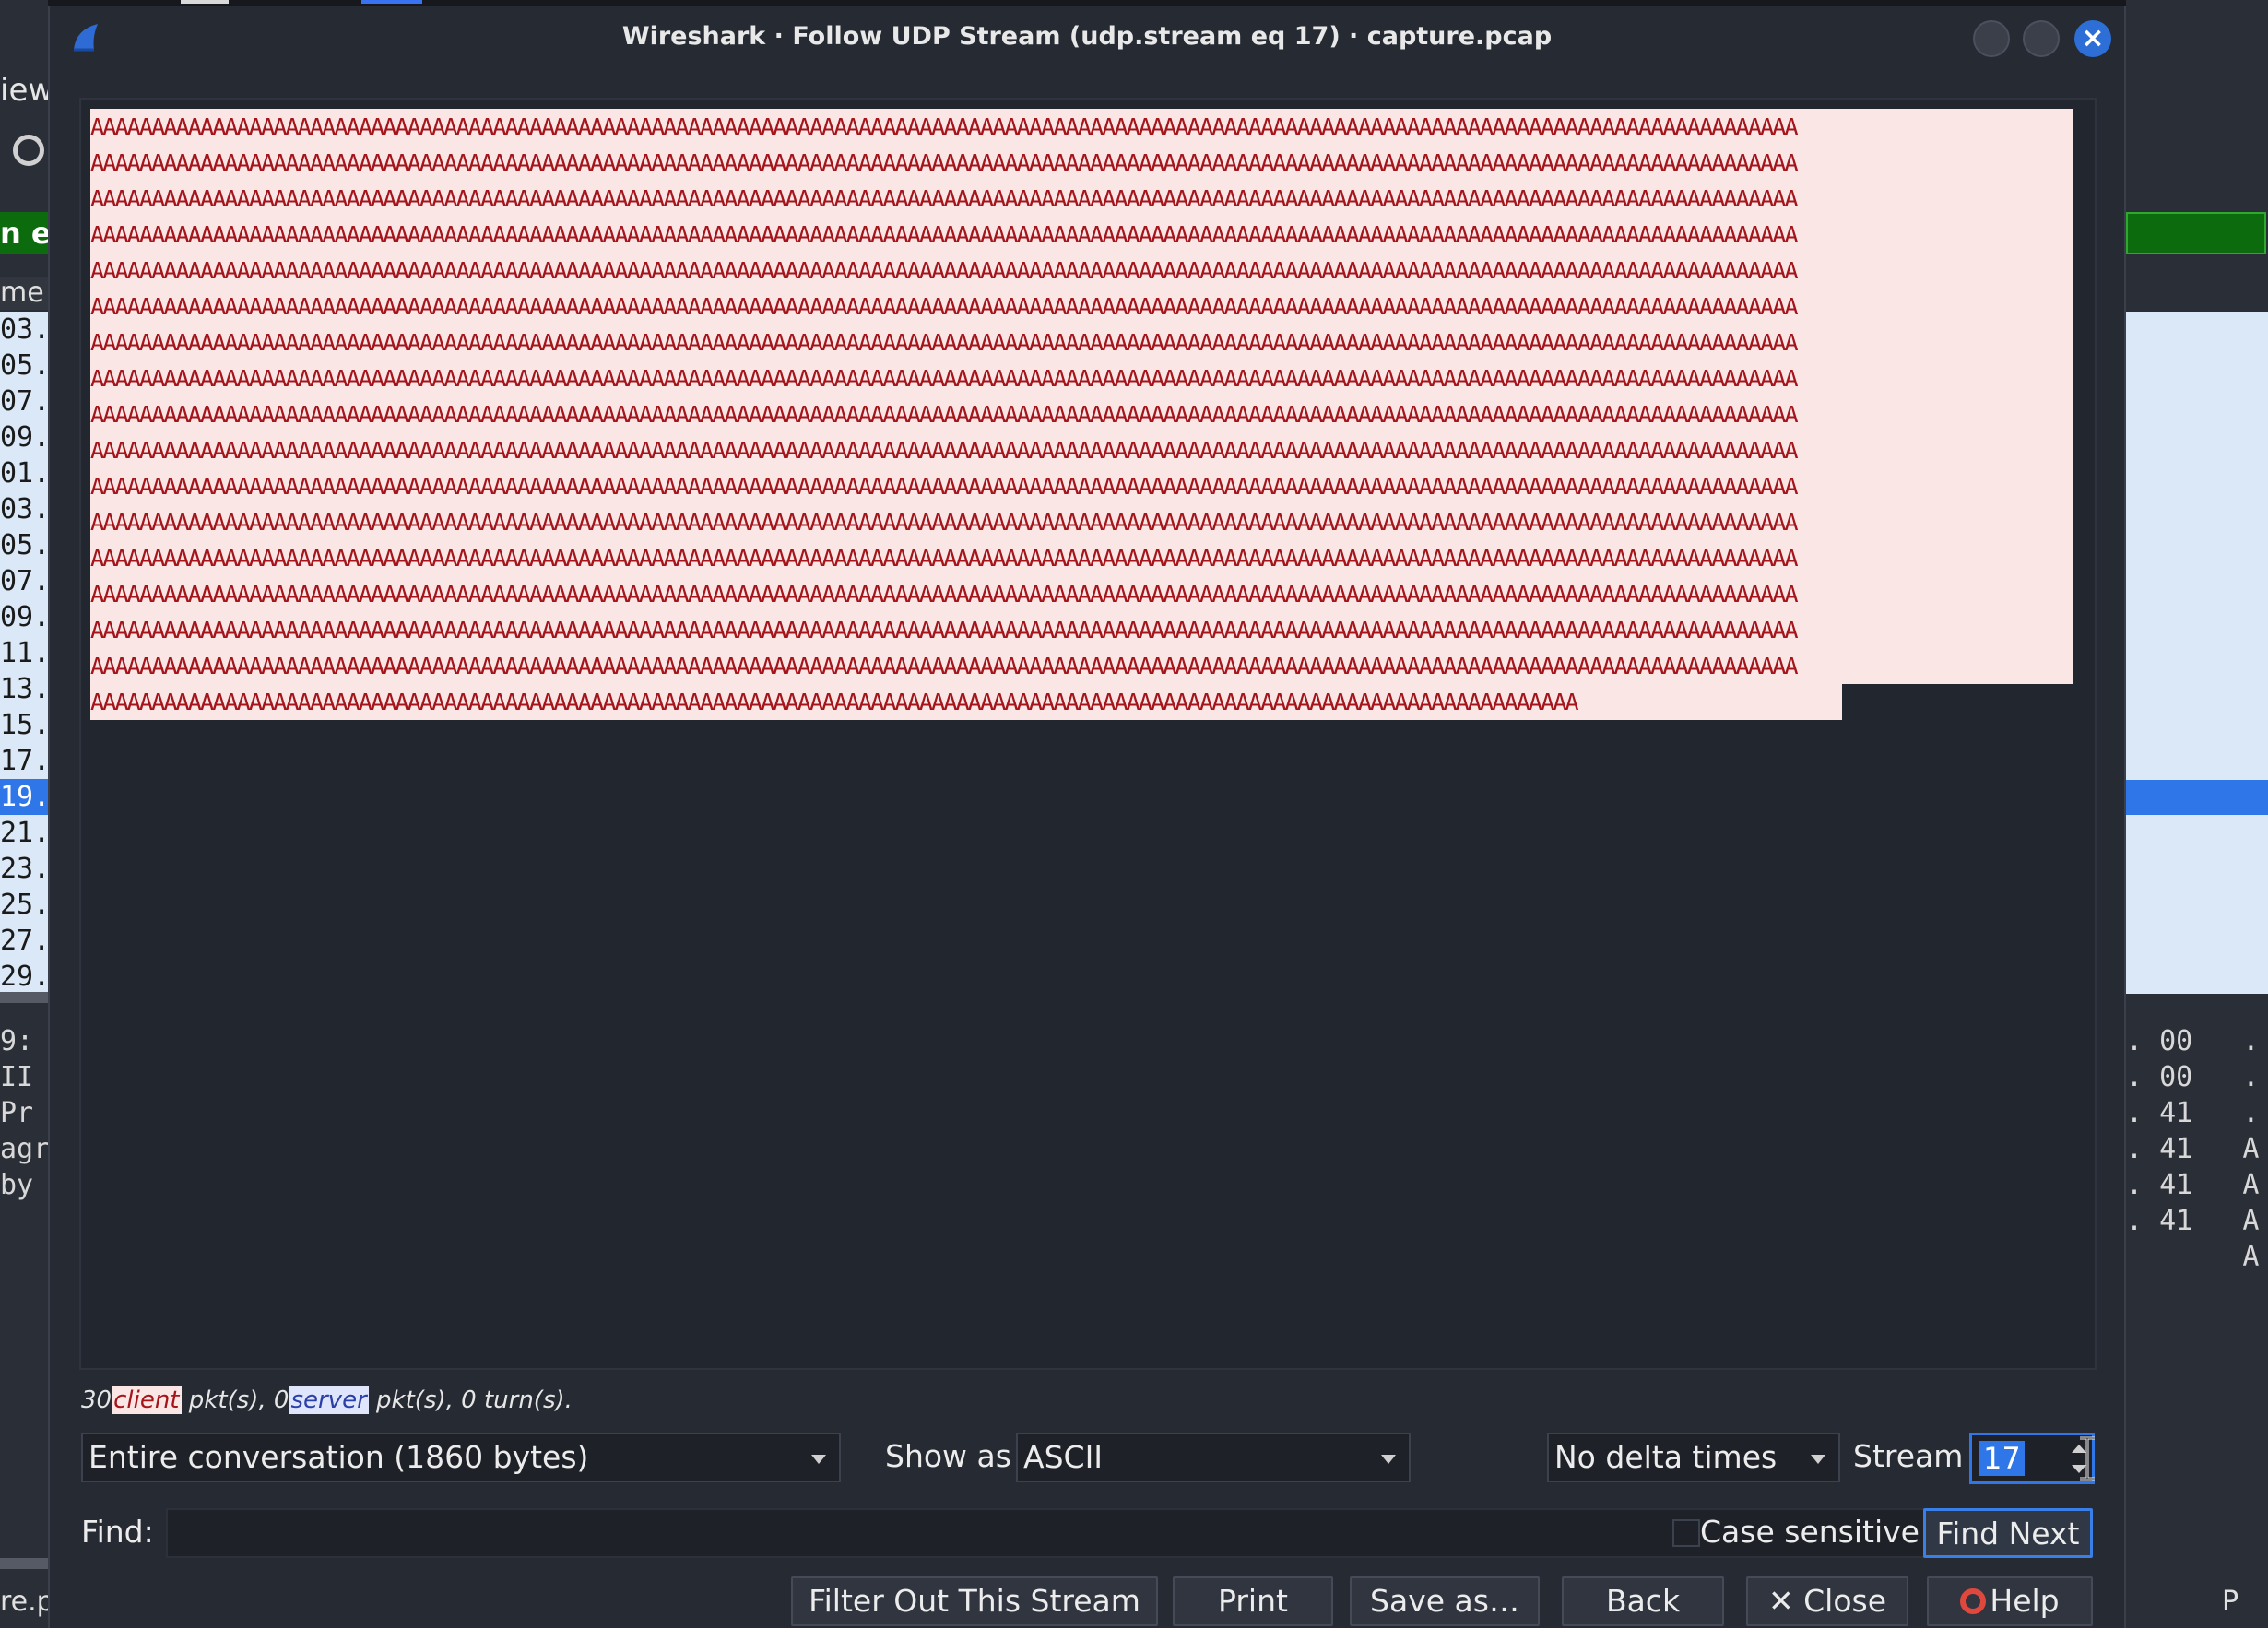  Describe the element at coordinates (24, 1149) in the screenshot. I see `packet-detail-line: agr` at that location.